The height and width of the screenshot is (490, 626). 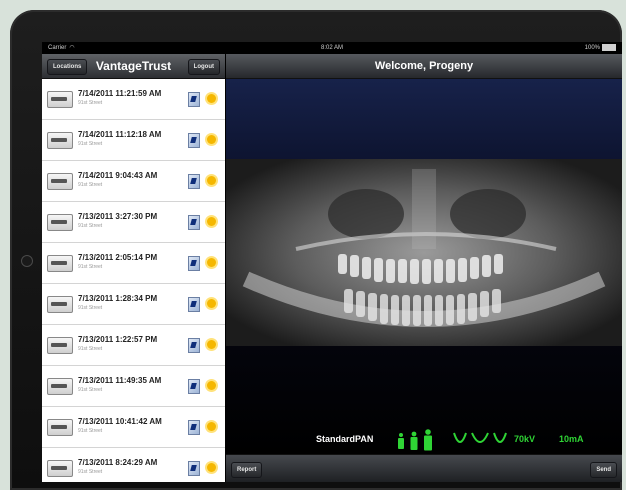 I want to click on patient-size-icon, so click(x=420, y=441).